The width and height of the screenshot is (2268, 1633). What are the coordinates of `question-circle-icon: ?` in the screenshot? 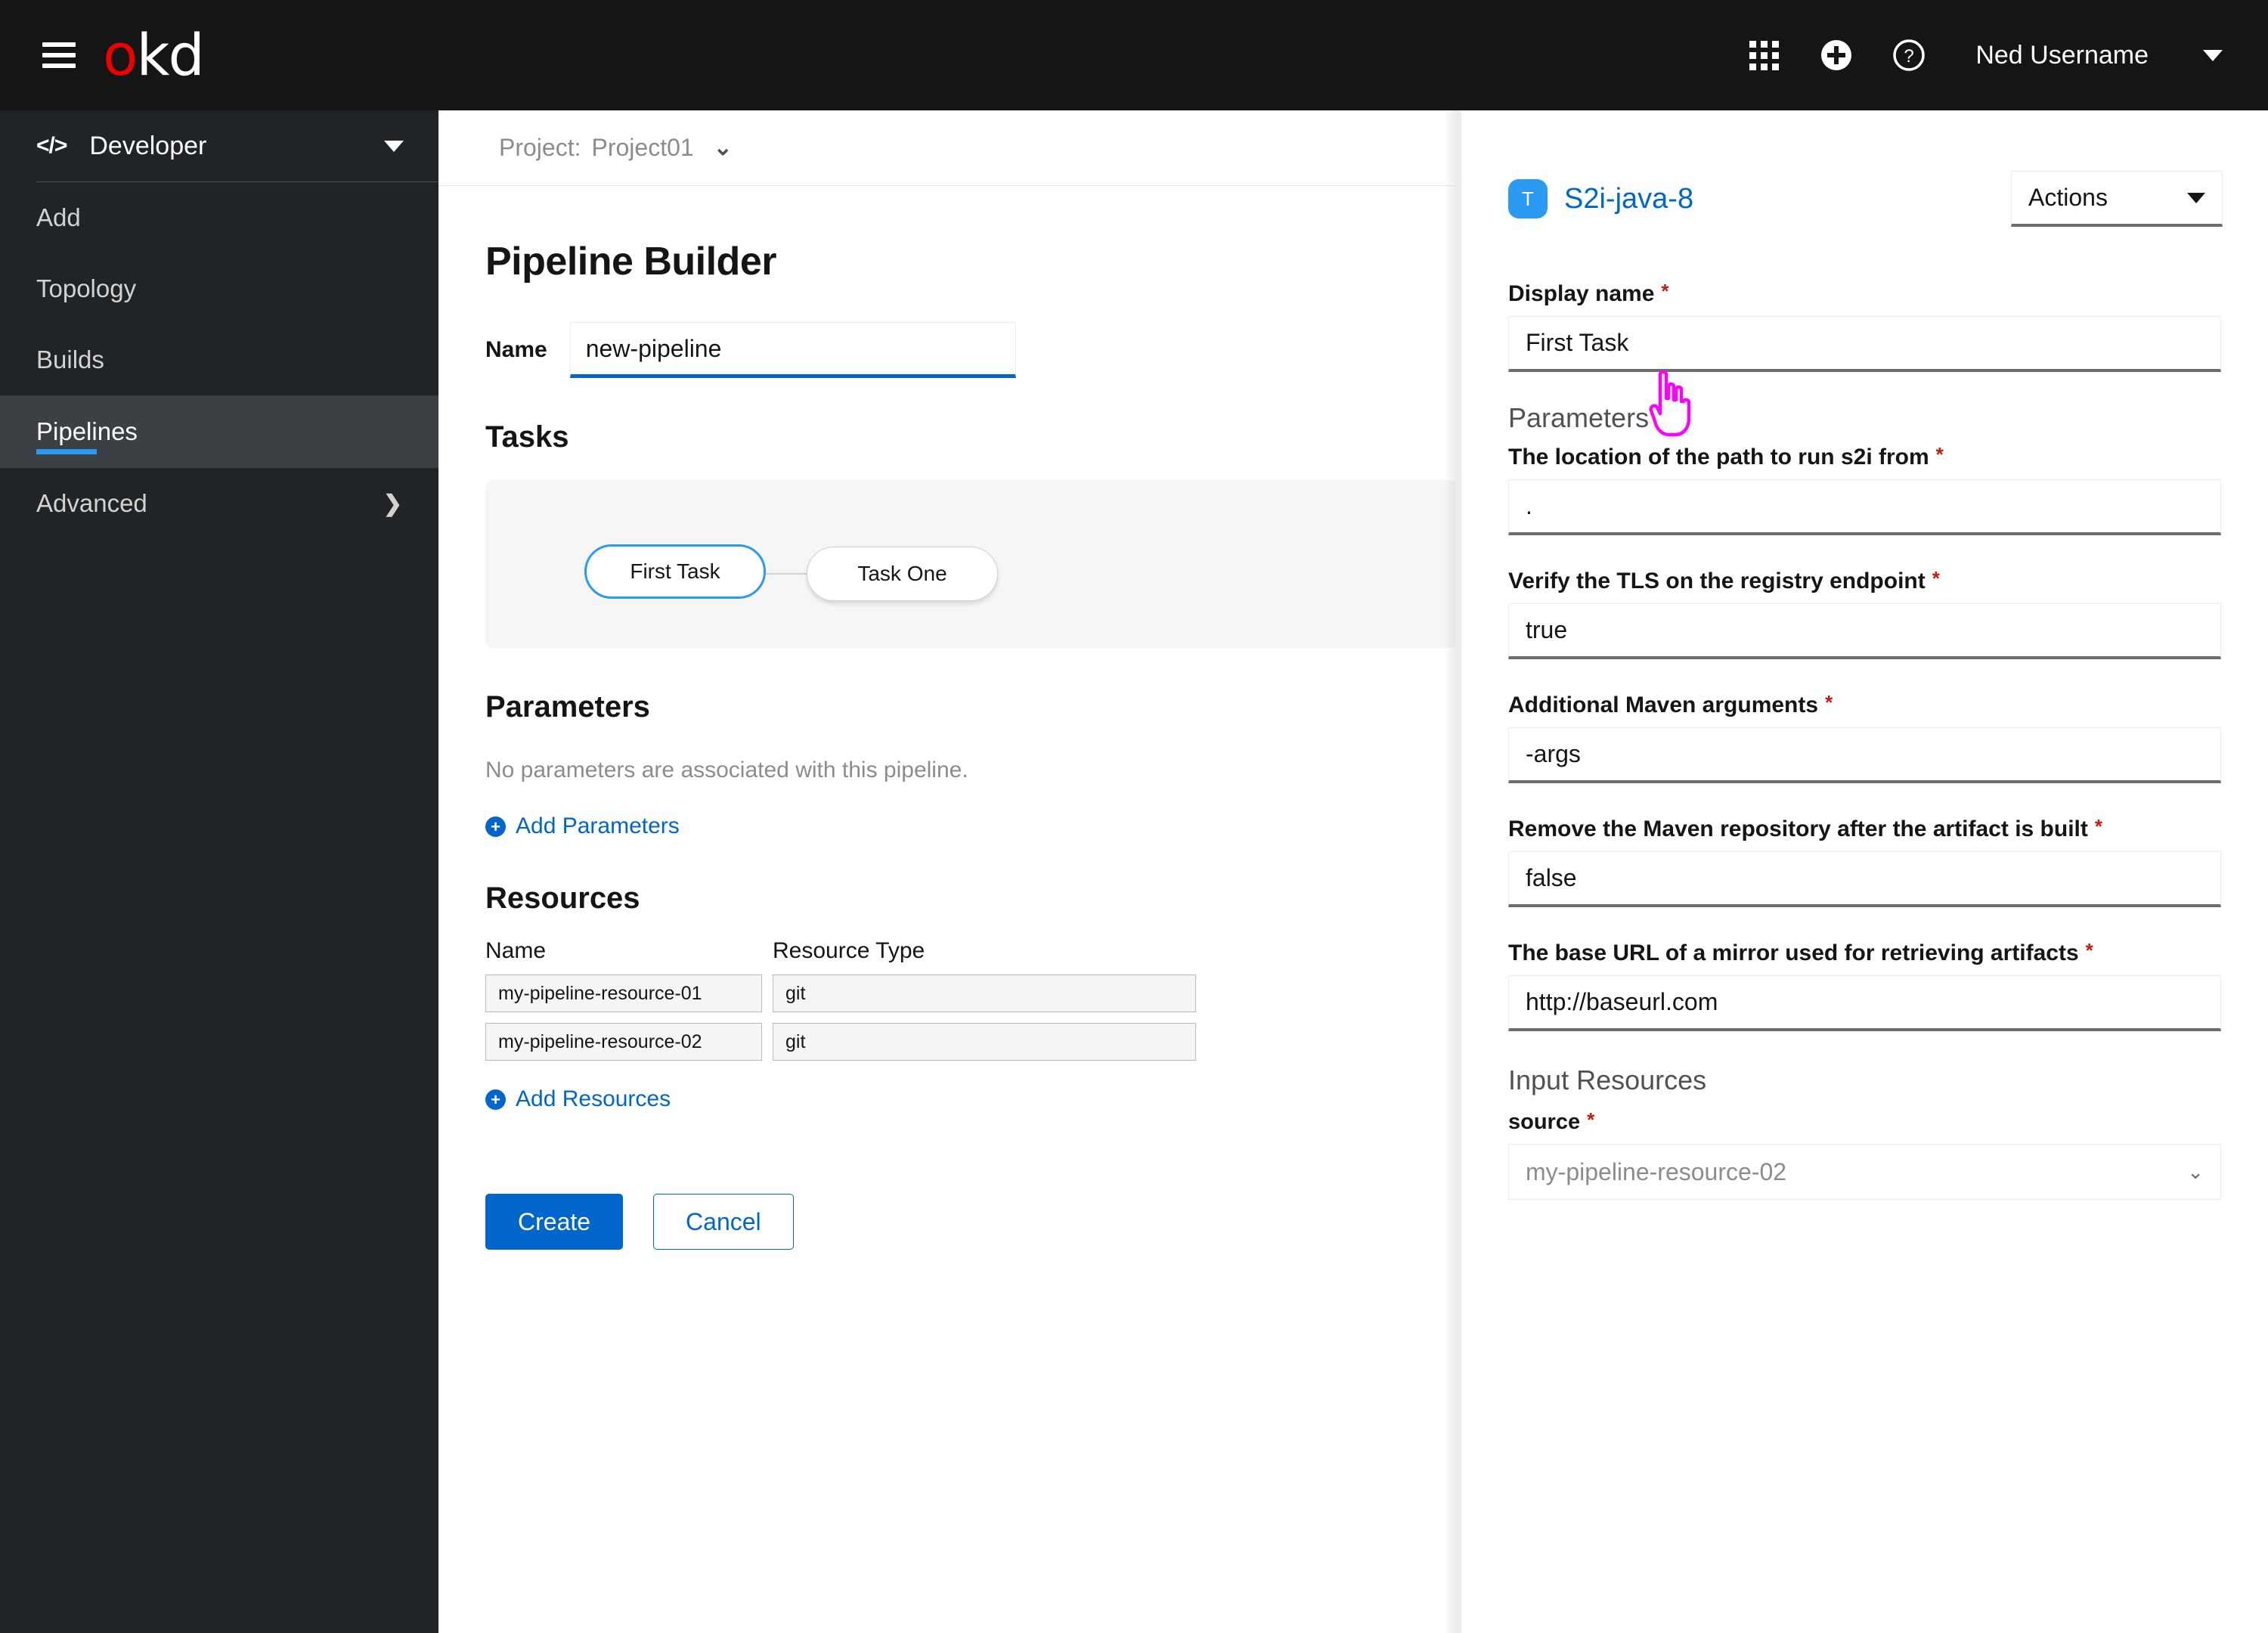 It's located at (1909, 55).